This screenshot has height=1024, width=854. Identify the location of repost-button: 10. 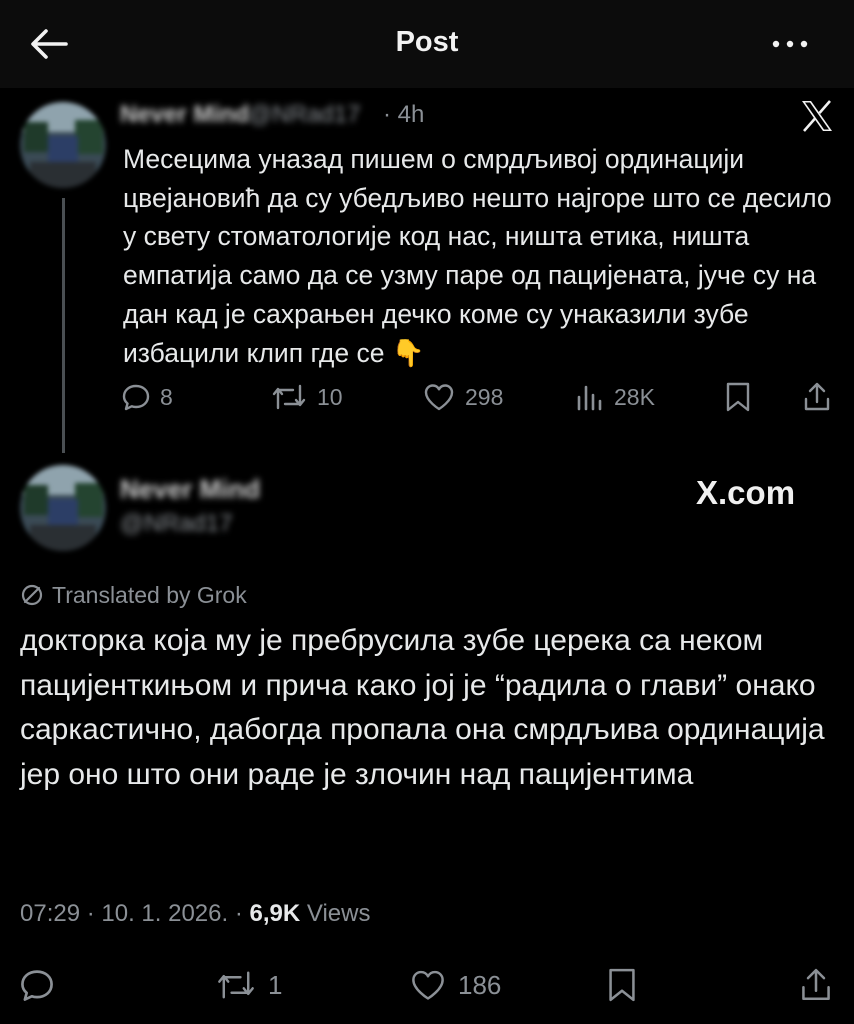
(307, 397).